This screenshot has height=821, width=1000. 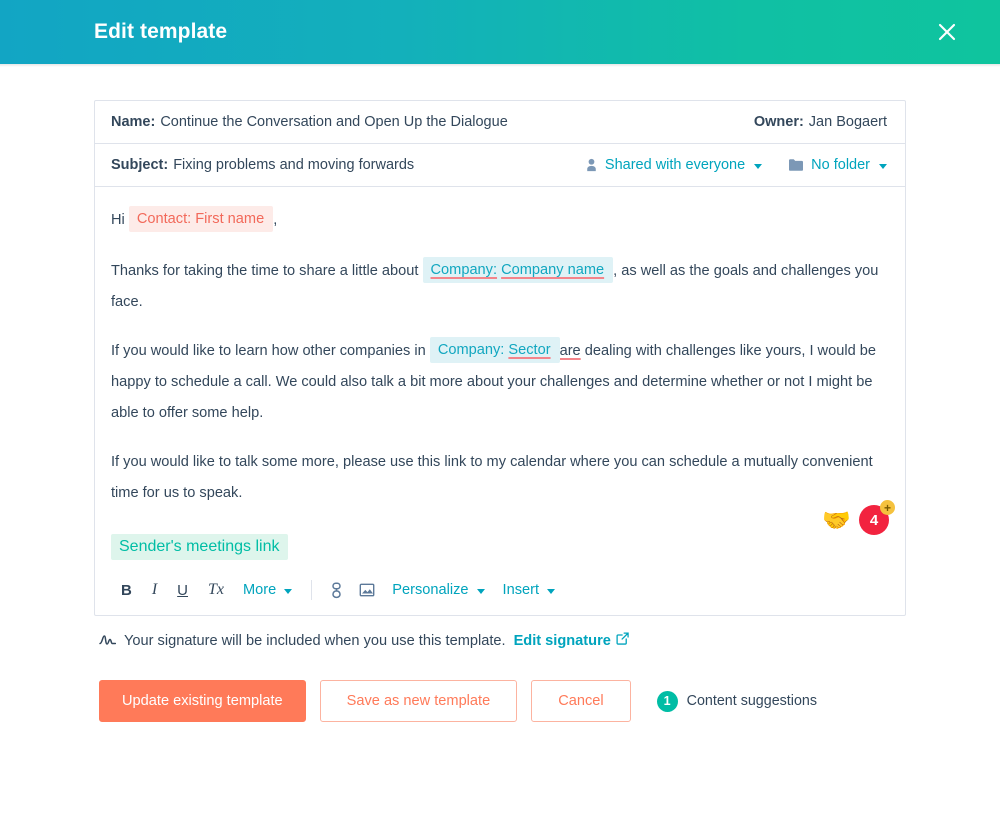 What do you see at coordinates (562, 640) in the screenshot?
I see `edit-signature-label: Edit signature` at bounding box center [562, 640].